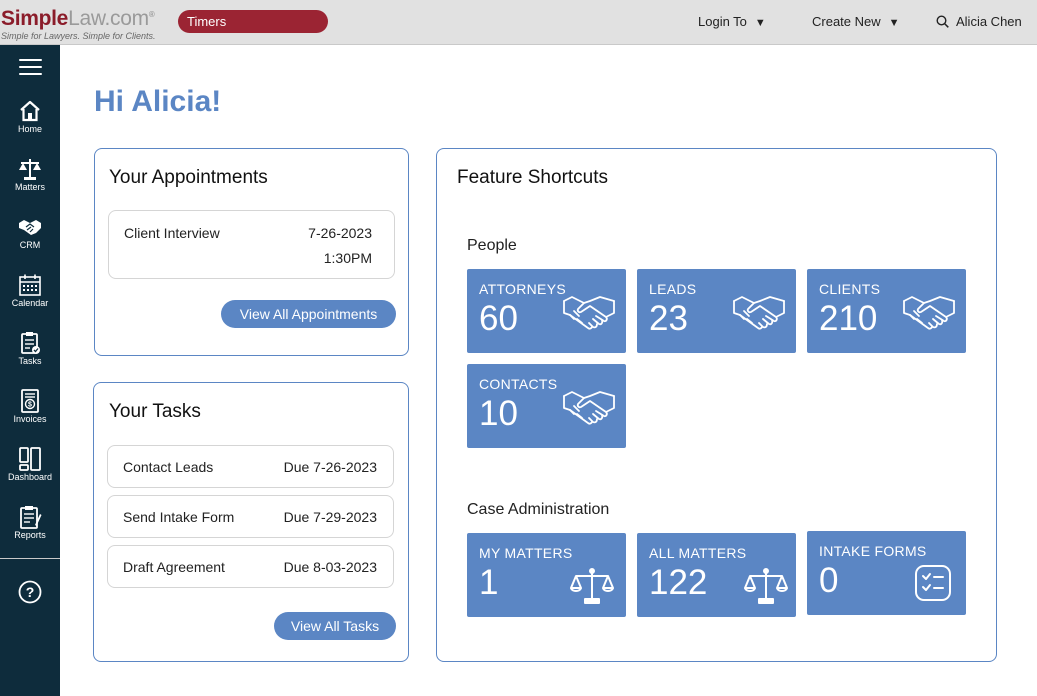 The height and width of the screenshot is (696, 1037). I want to click on sidebar-item-tasks: Tasks, so click(30, 358).